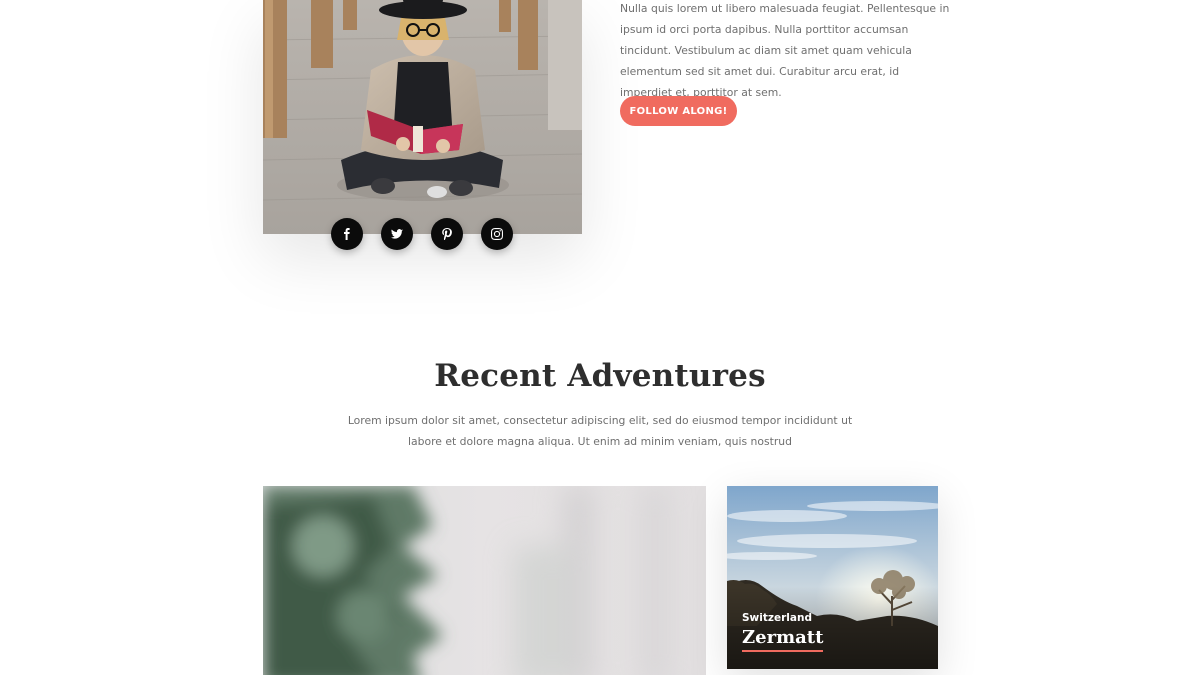 The image size is (1200, 675). I want to click on card-title-link: Zermatt, so click(783, 639).